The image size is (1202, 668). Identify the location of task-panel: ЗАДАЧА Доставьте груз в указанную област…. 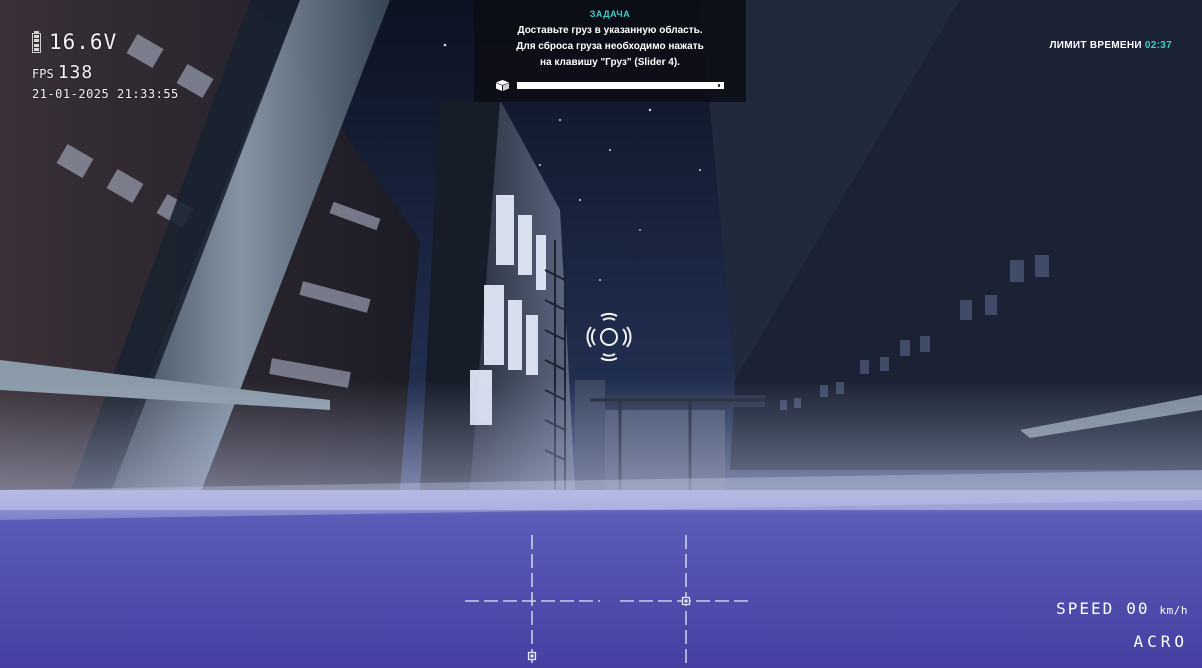
(610, 51).